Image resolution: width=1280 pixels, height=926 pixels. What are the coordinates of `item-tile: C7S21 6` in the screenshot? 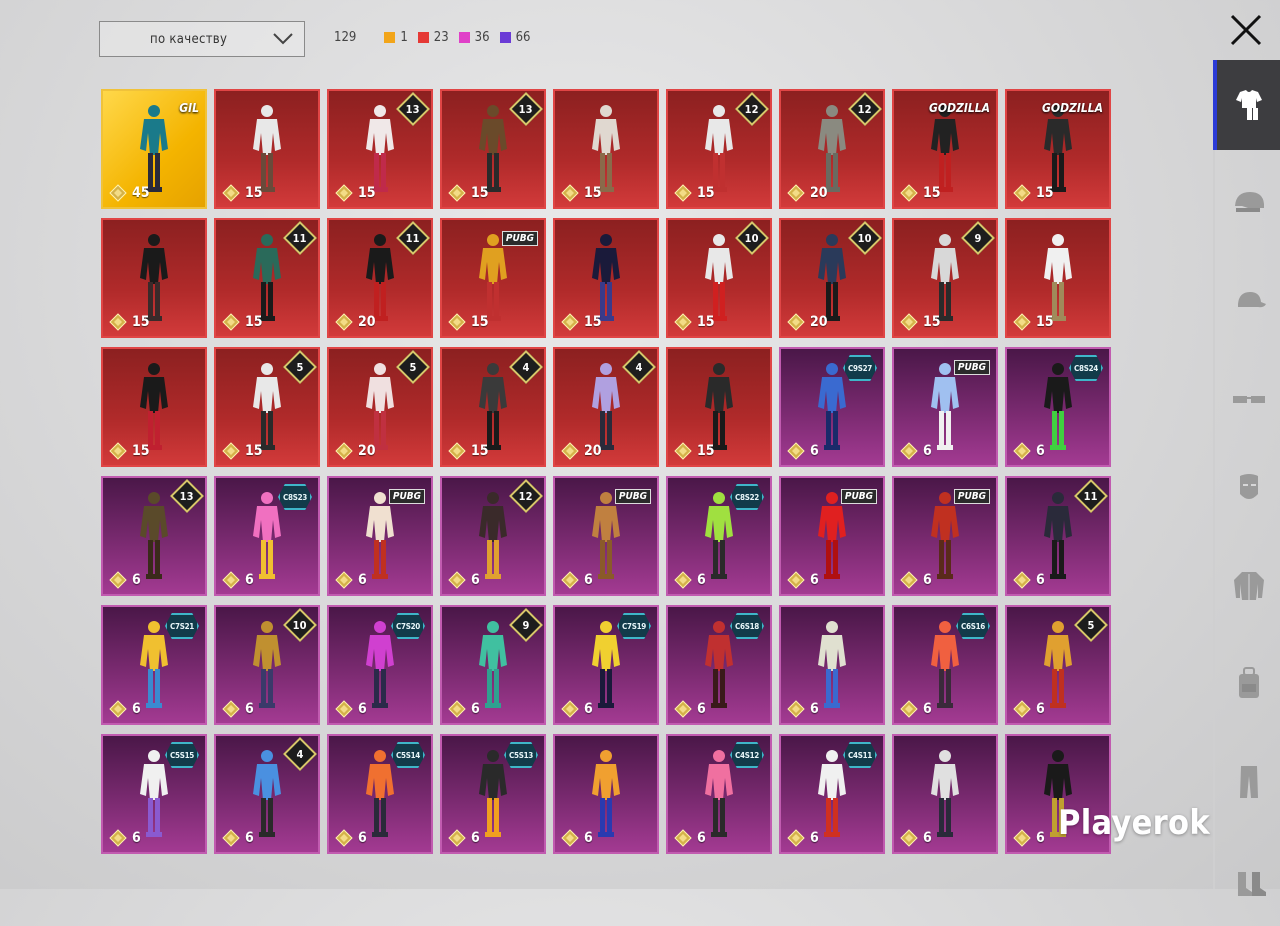 It's located at (154, 665).